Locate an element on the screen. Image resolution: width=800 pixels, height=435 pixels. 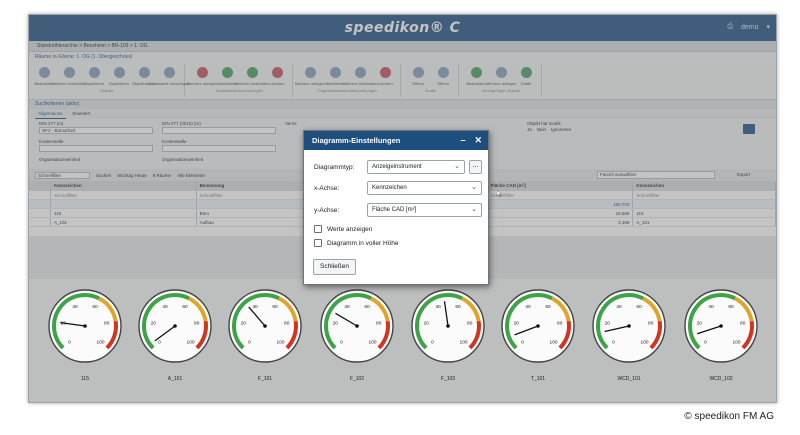
show-values-label: Werte anzeigen is located at coordinates (350, 229).